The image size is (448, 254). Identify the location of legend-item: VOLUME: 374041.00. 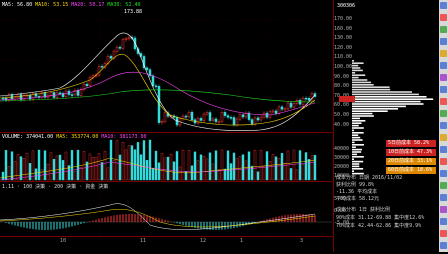
(29, 137).